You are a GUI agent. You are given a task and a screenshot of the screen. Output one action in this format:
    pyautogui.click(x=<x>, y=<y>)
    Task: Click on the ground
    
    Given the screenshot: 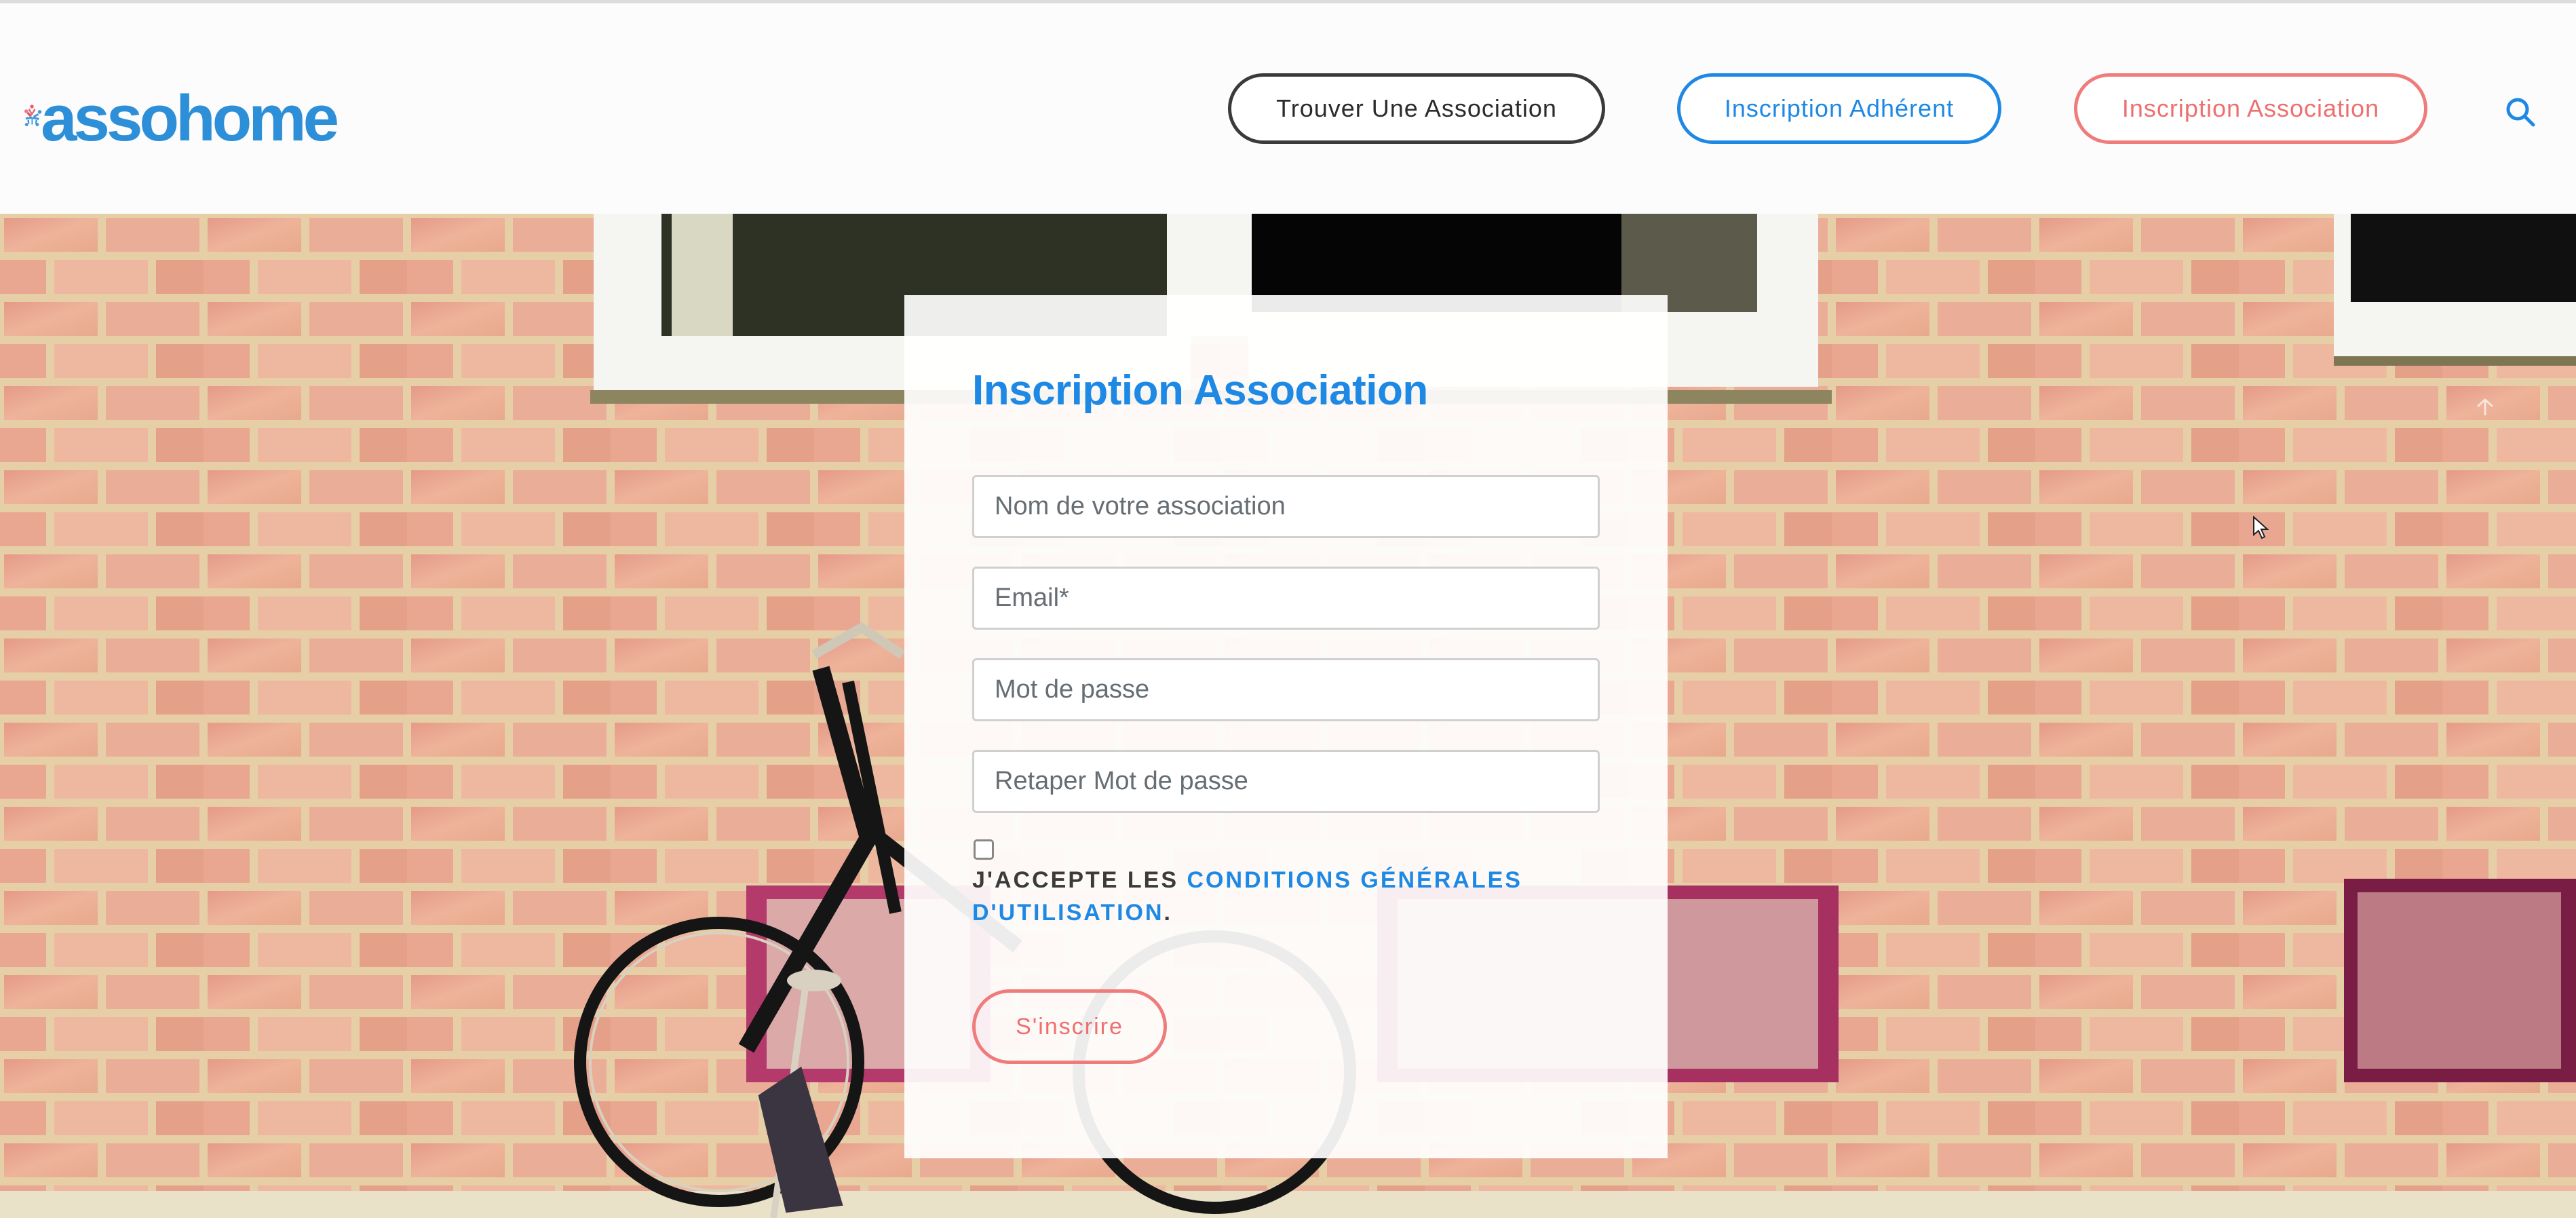 What is the action you would take?
    pyautogui.click(x=1288, y=1204)
    